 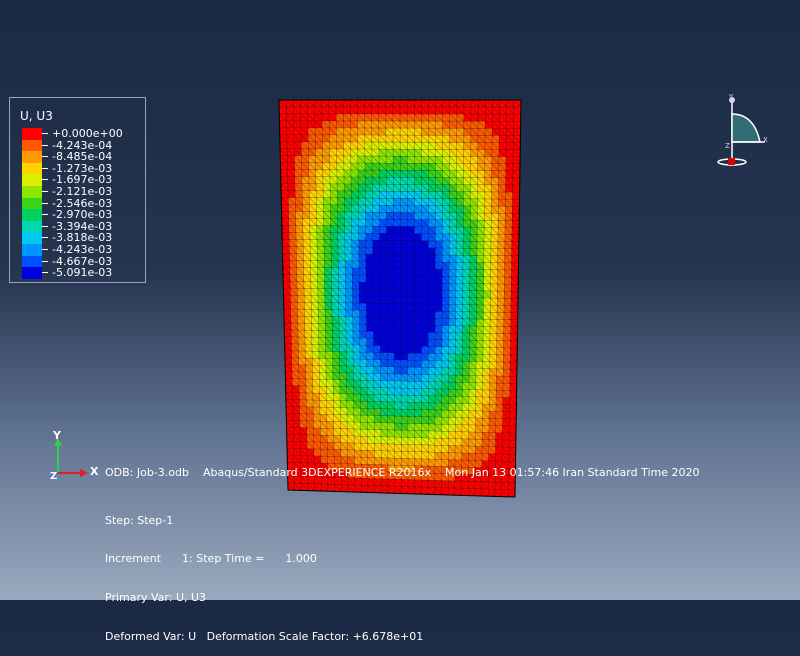 What do you see at coordinates (36, 116) in the screenshot?
I see `legend-title: U, U3` at bounding box center [36, 116].